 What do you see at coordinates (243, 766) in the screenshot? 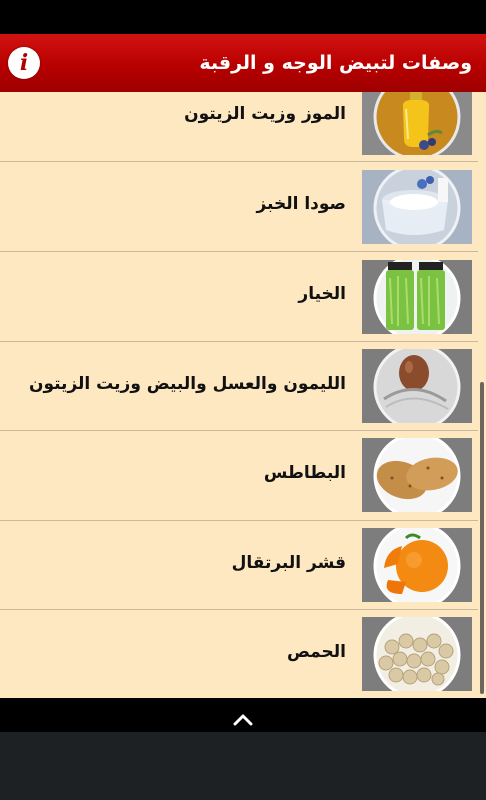
I see `navigation-bar` at bounding box center [243, 766].